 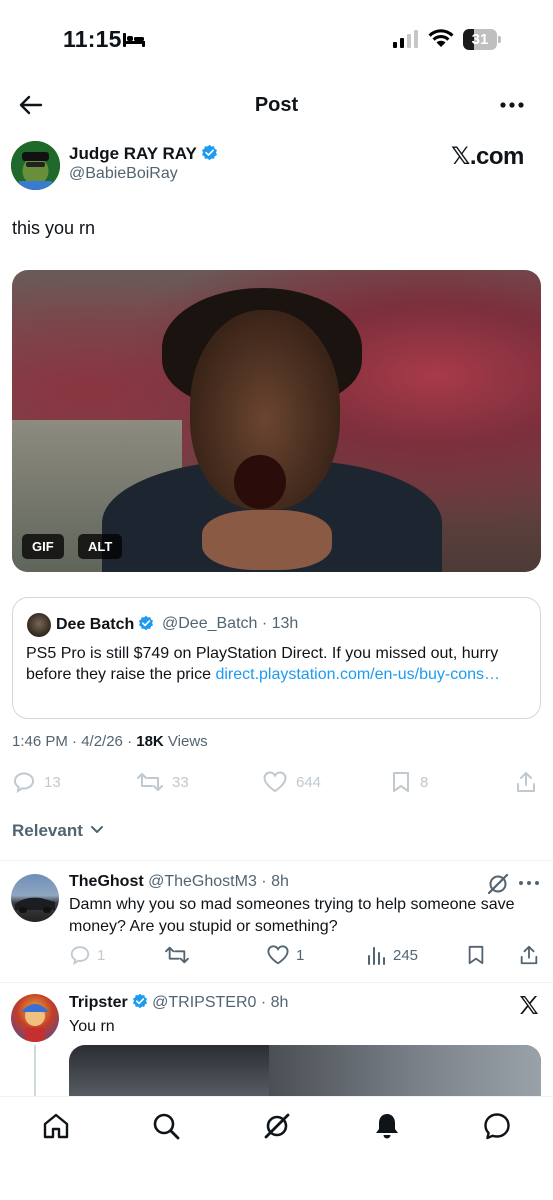 I want to click on bookmark-button, so click(x=476, y=955).